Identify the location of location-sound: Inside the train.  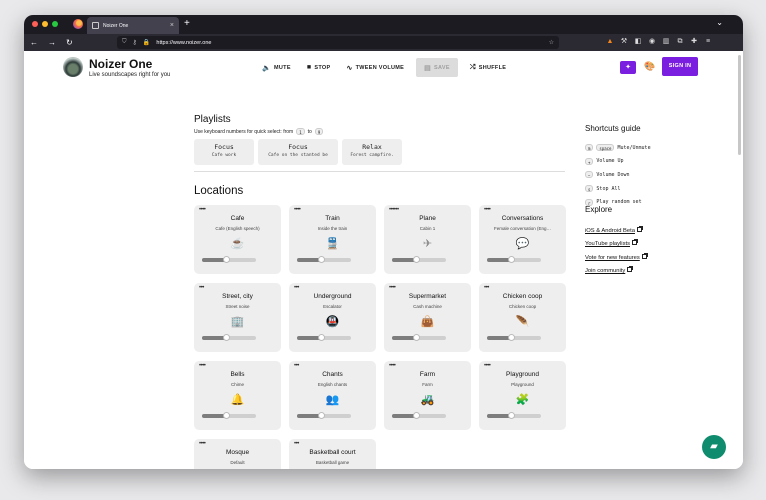
(332, 228).